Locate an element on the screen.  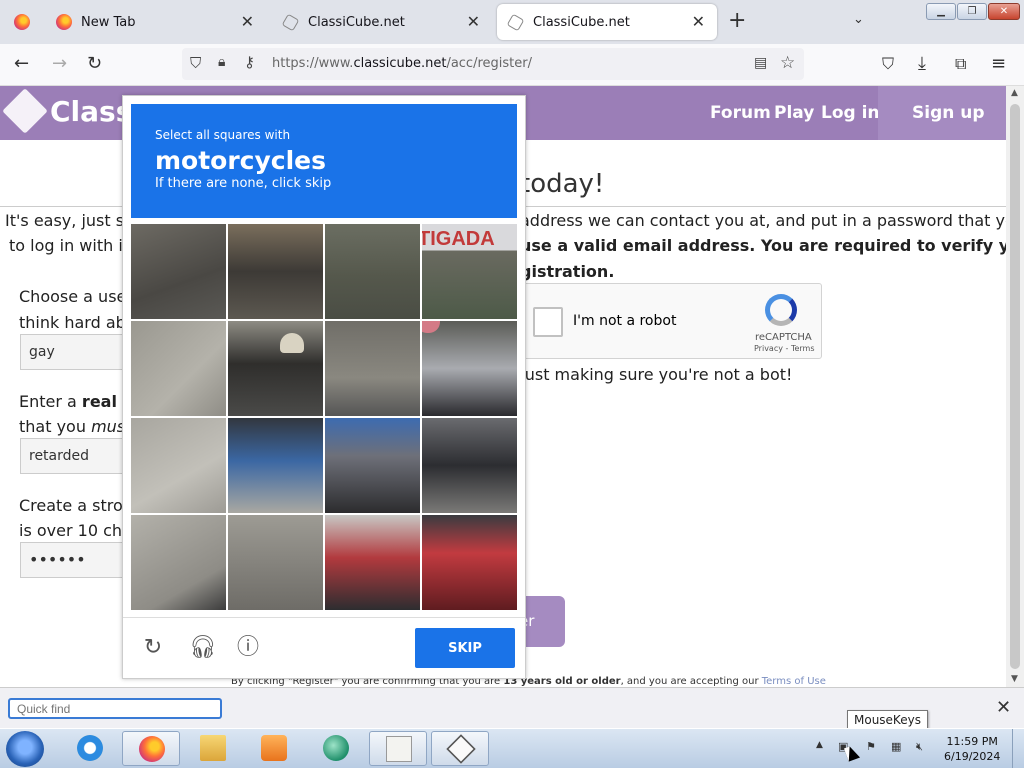
tab-classicube-active: ClassiCube.net ✕ is located at coordinates (607, 22).